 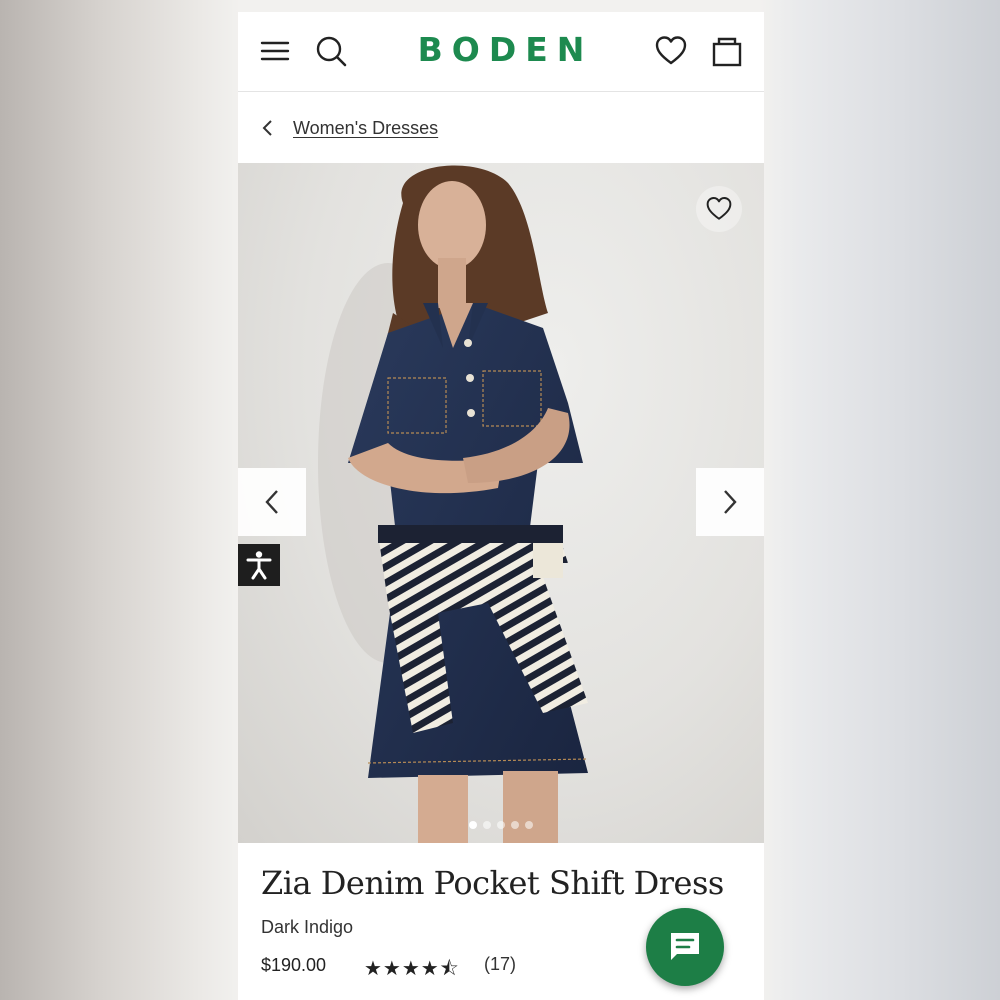 I want to click on product-price: $190.00, so click(x=294, y=965).